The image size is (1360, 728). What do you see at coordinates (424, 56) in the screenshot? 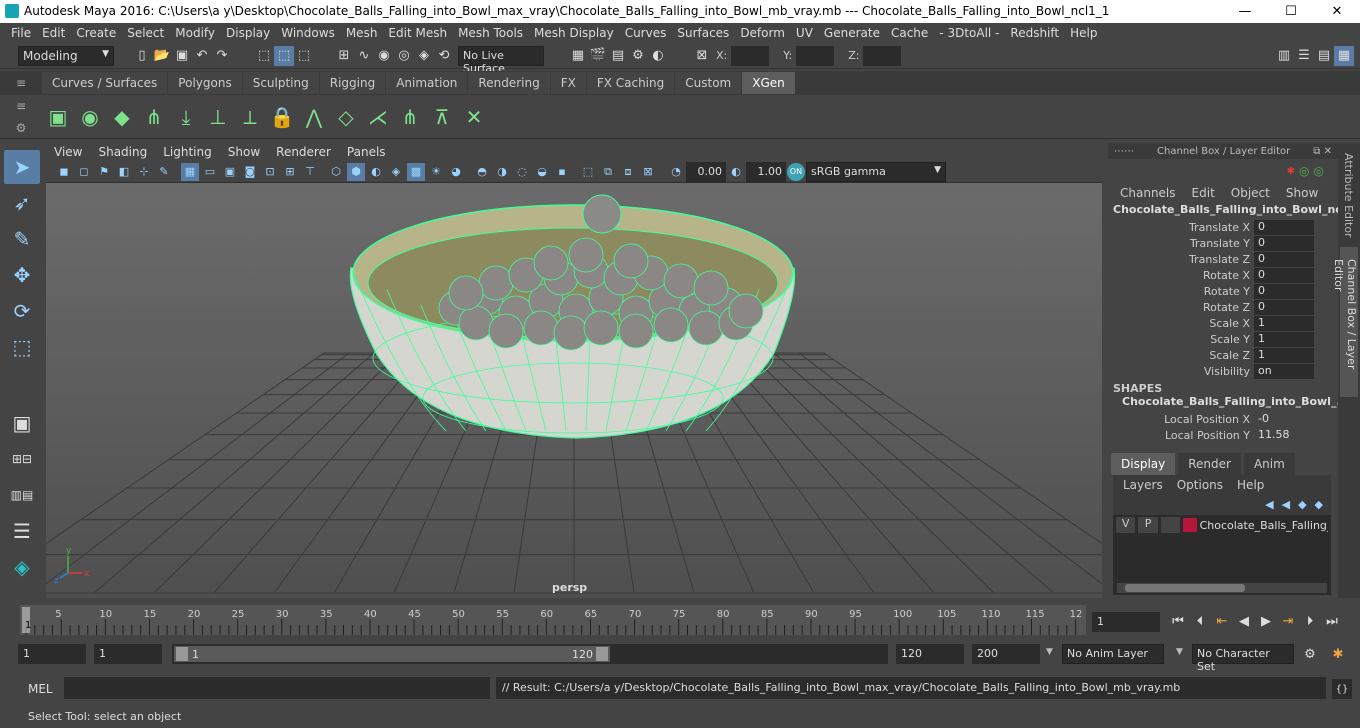
I see `snap-surface-icon: ◈` at bounding box center [424, 56].